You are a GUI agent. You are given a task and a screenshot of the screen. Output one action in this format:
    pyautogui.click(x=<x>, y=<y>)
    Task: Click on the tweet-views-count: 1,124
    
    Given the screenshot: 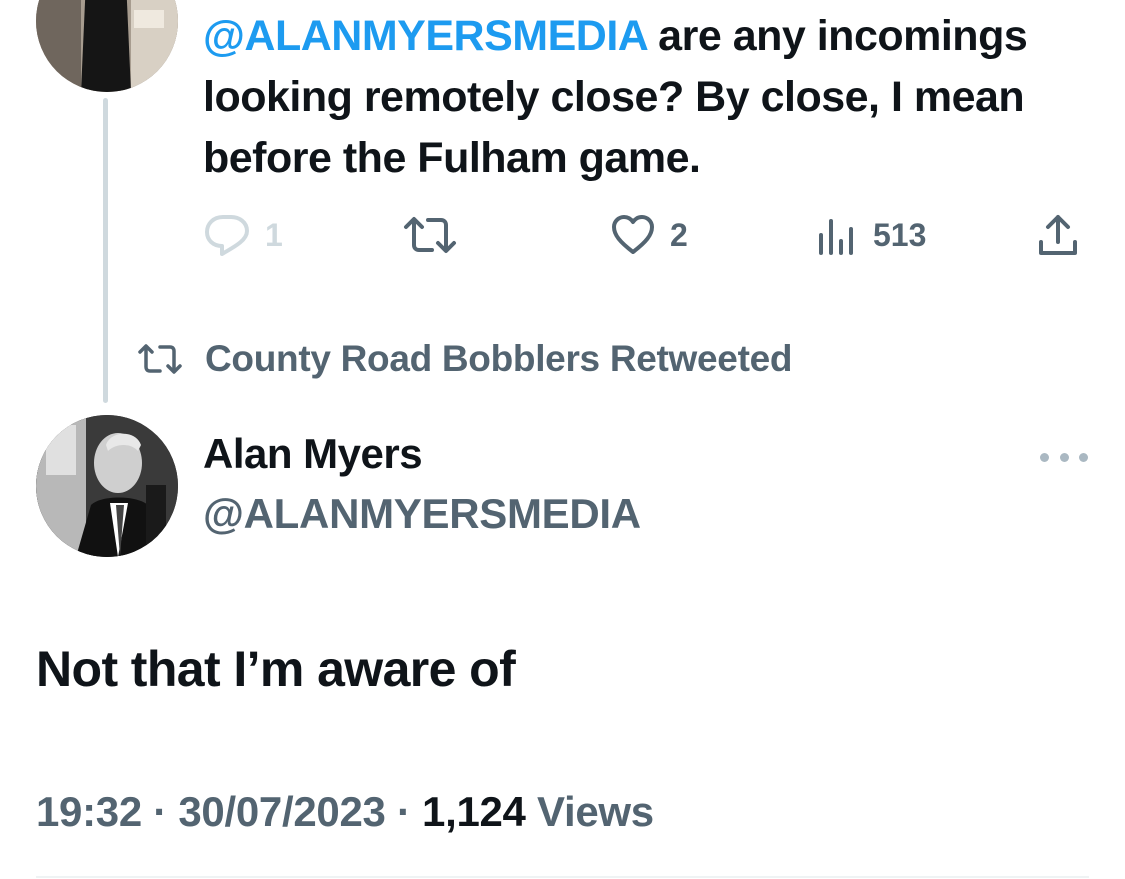 What is the action you would take?
    pyautogui.click(x=474, y=811)
    